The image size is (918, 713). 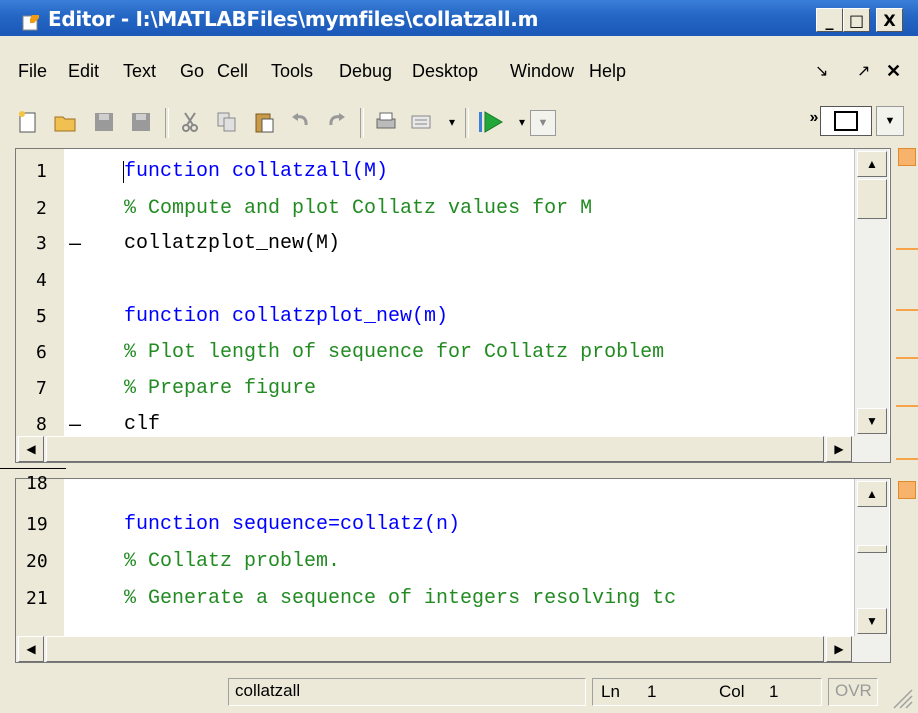 What do you see at coordinates (901, 697) in the screenshot?
I see `resize-grip-icon` at bounding box center [901, 697].